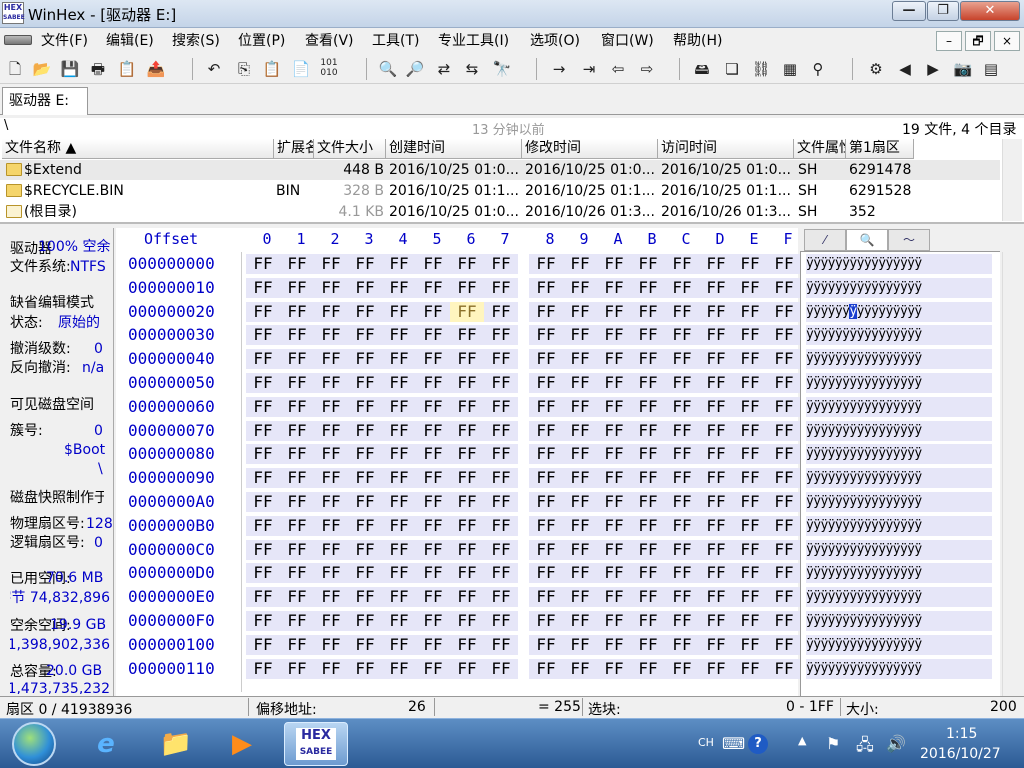 The width and height of the screenshot is (1024, 768). Describe the element at coordinates (473, 40) in the screenshot. I see `menu-specialist-tools: 专业工具(I)` at that location.